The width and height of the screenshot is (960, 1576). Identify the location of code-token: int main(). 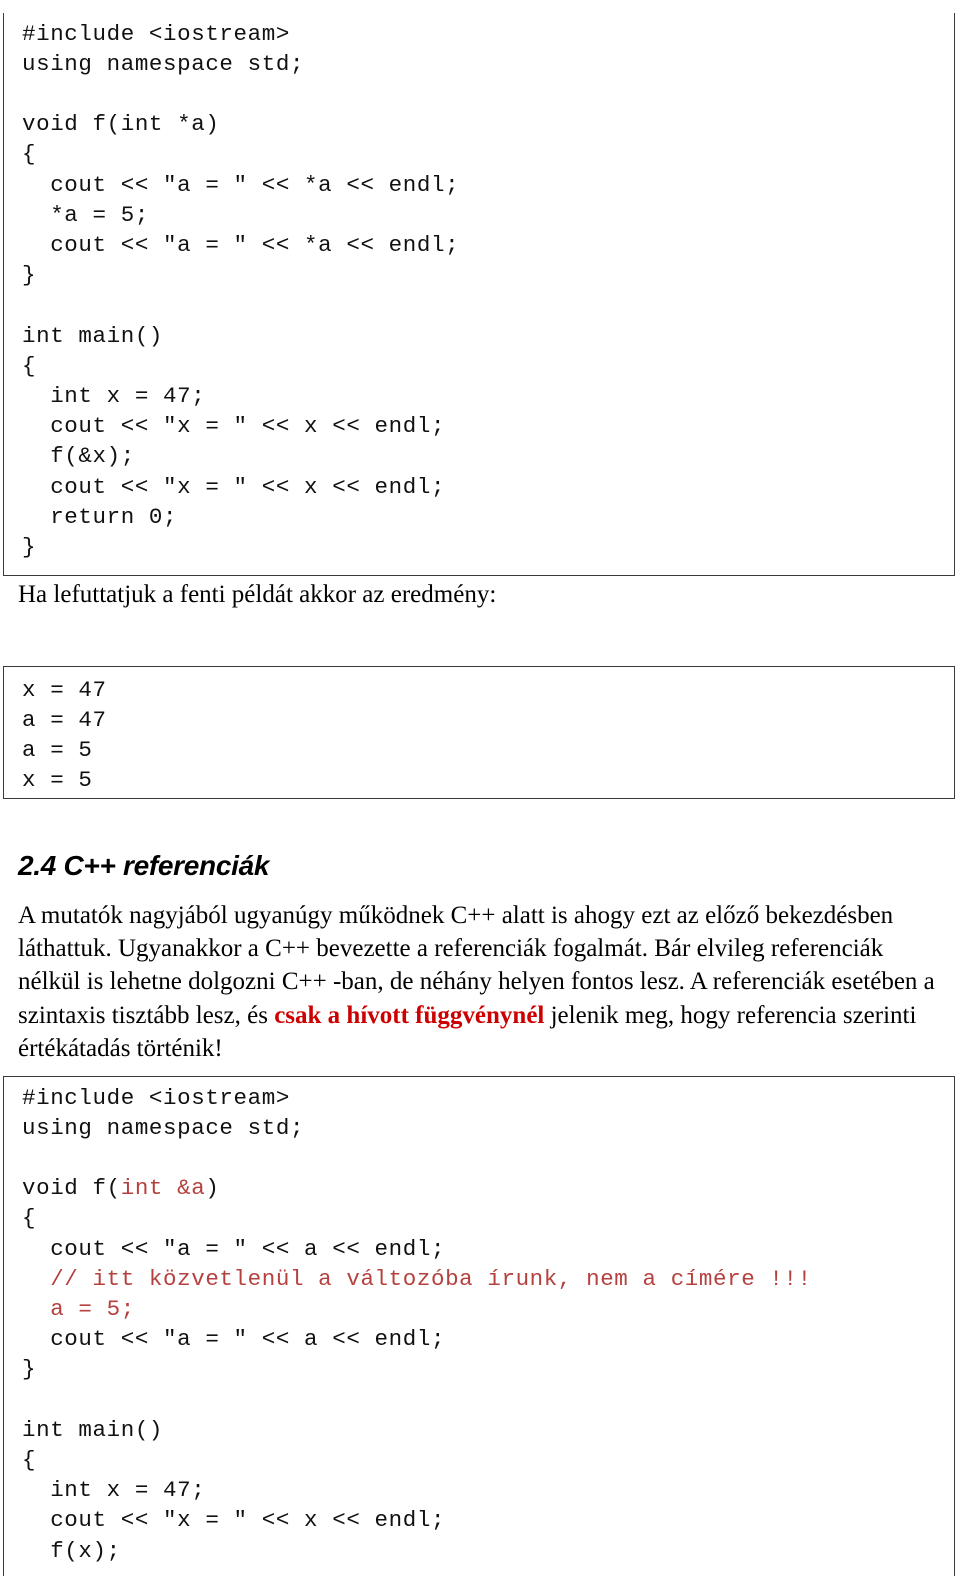
(93, 1429).